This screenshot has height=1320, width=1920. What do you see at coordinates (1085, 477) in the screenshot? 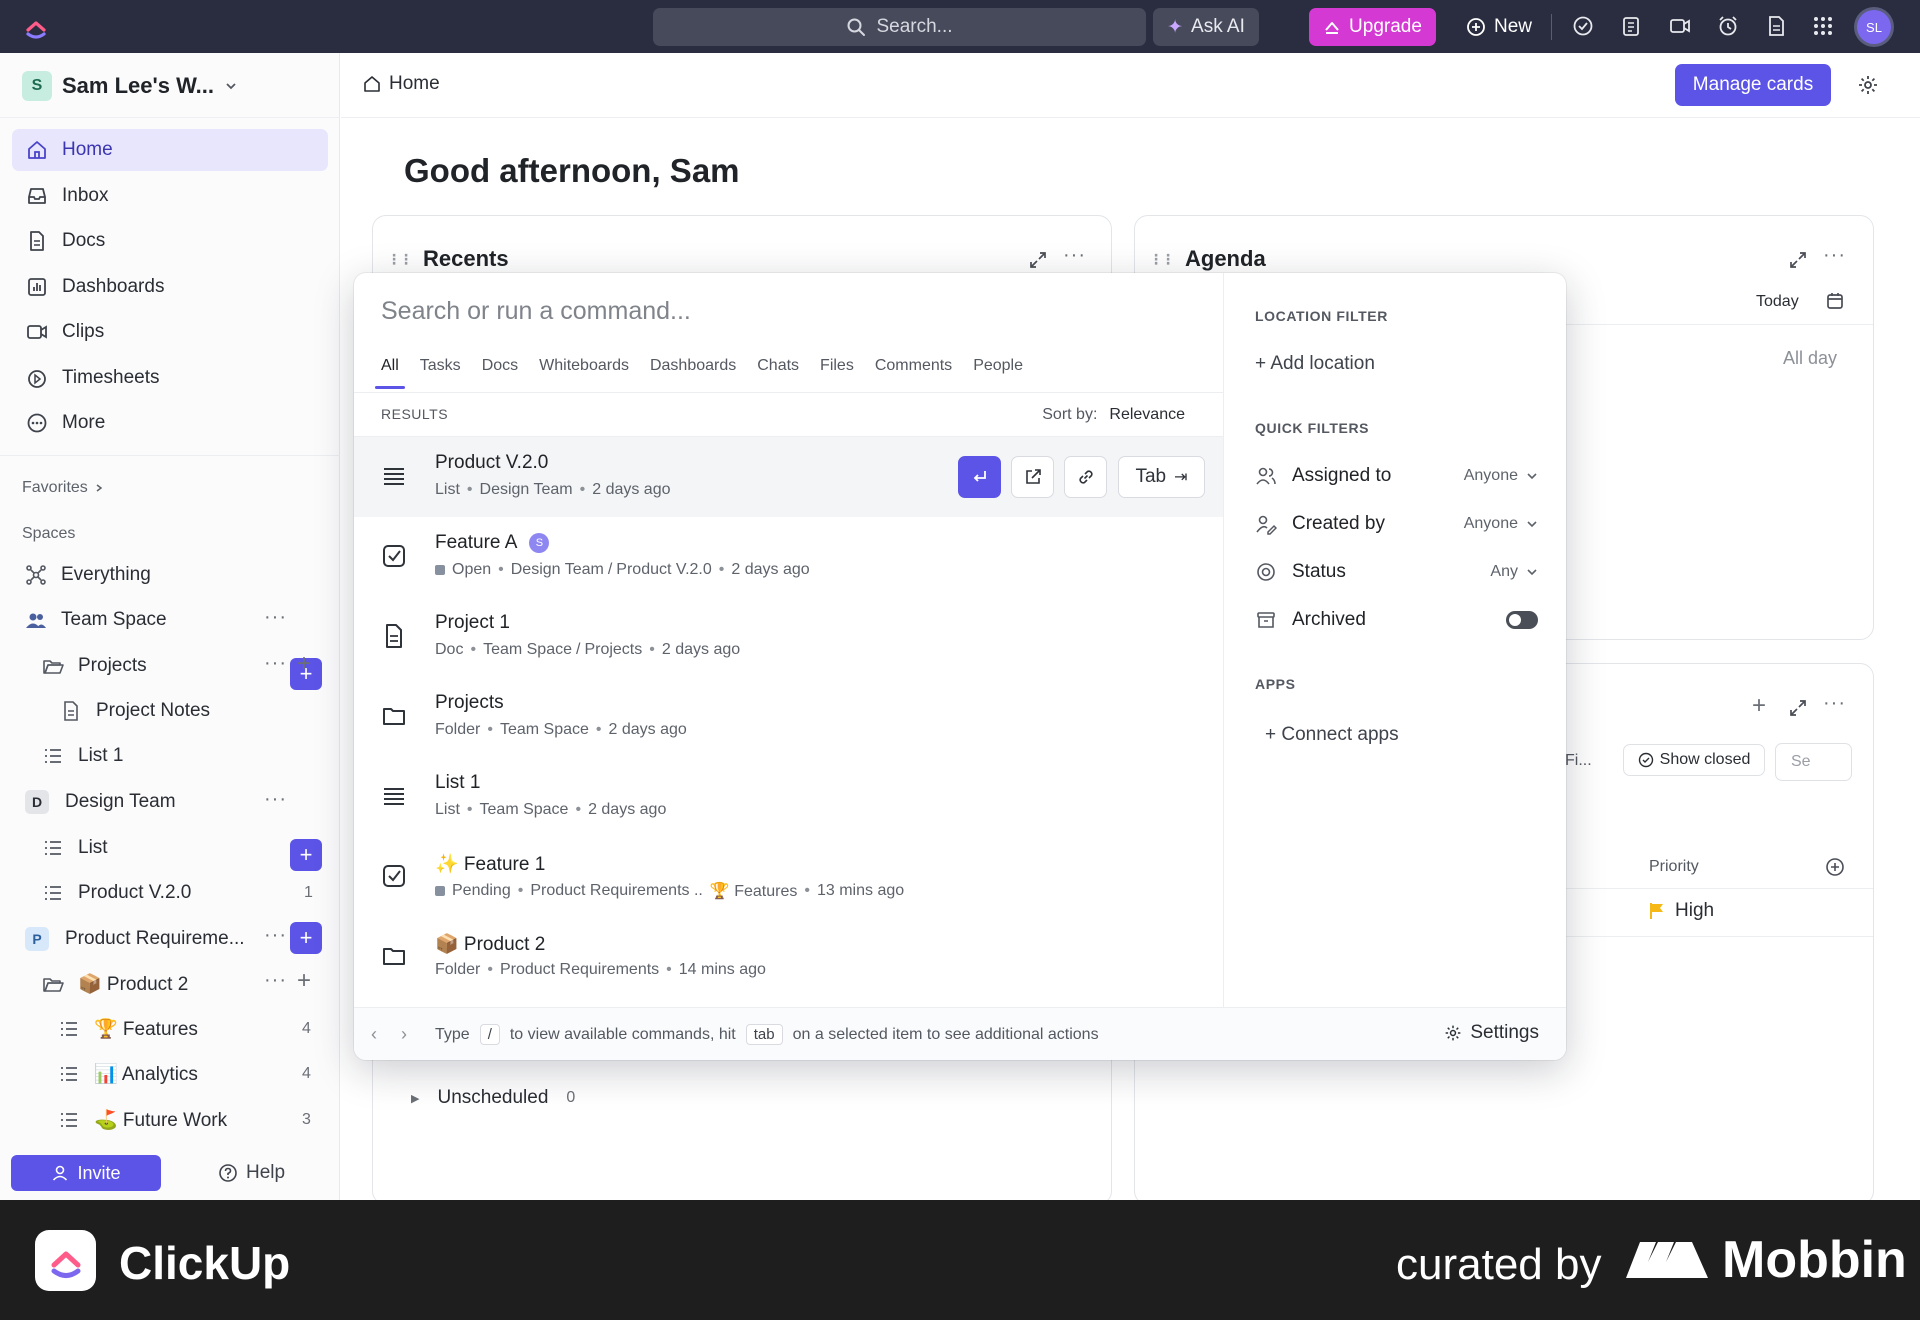
I see `copy-link-button` at bounding box center [1085, 477].